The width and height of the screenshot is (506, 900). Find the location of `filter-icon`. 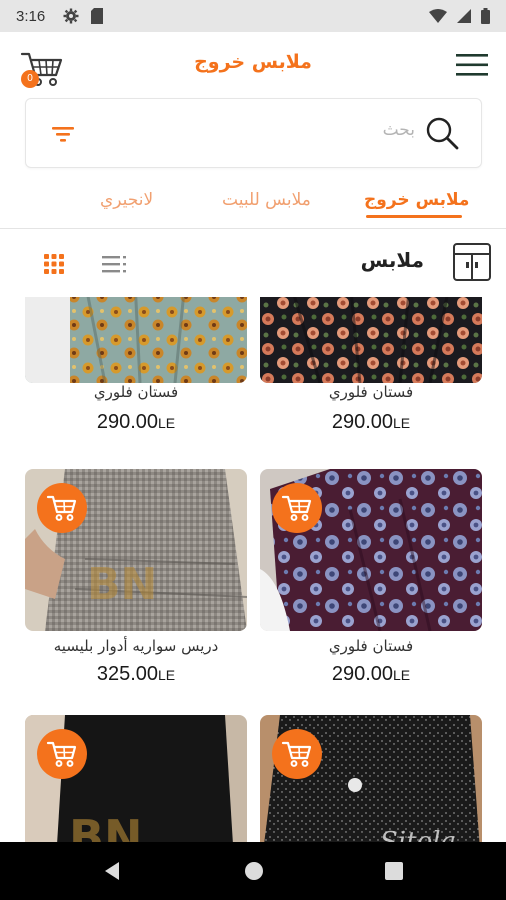

filter-icon is located at coordinates (63, 134).